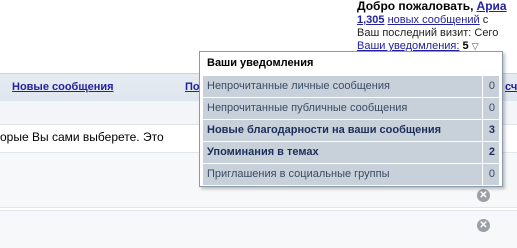  What do you see at coordinates (434, 20) in the screenshot?
I see `new-posts-link: новых сообщений` at bounding box center [434, 20].